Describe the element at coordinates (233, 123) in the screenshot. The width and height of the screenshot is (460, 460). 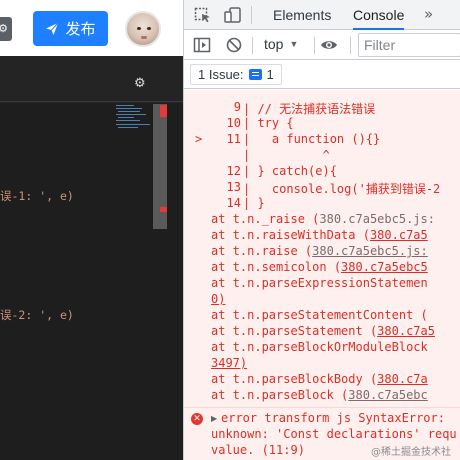
I see `frame-line-number: 10` at that location.